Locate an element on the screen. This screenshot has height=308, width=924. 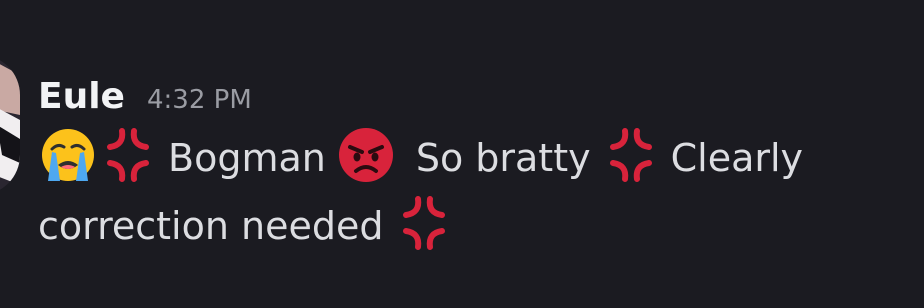
pouting-face-emoji is located at coordinates (366, 155).